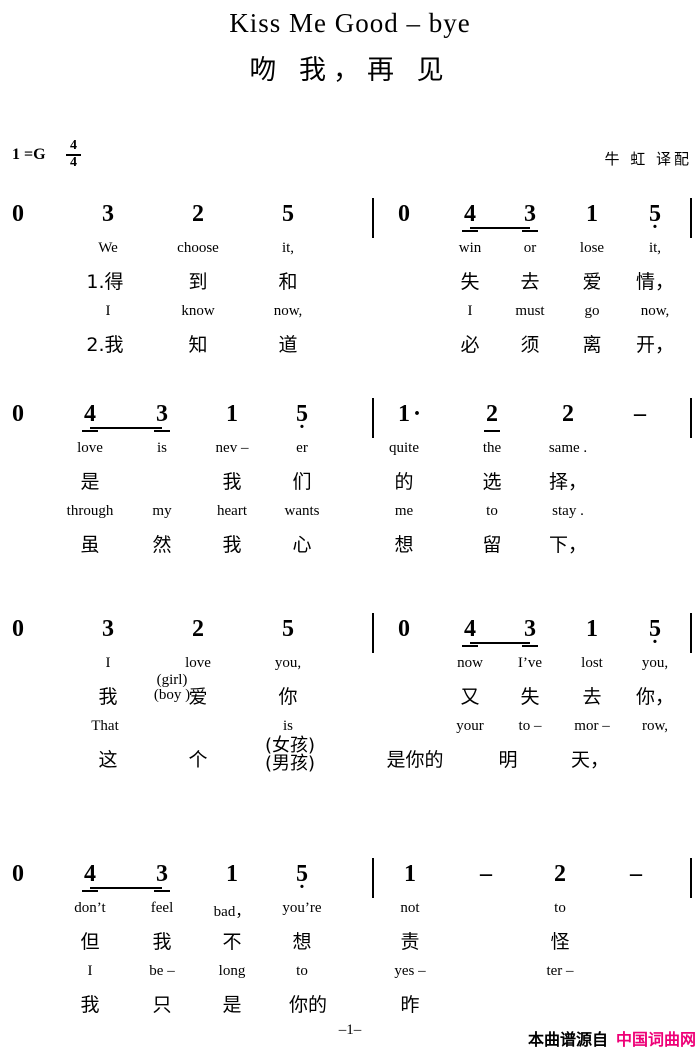 Image resolution: width=700 pixels, height=1051 pixels. What do you see at coordinates (492, 545) in the screenshot?
I see `lyric-syllable: 留` at bounding box center [492, 545].